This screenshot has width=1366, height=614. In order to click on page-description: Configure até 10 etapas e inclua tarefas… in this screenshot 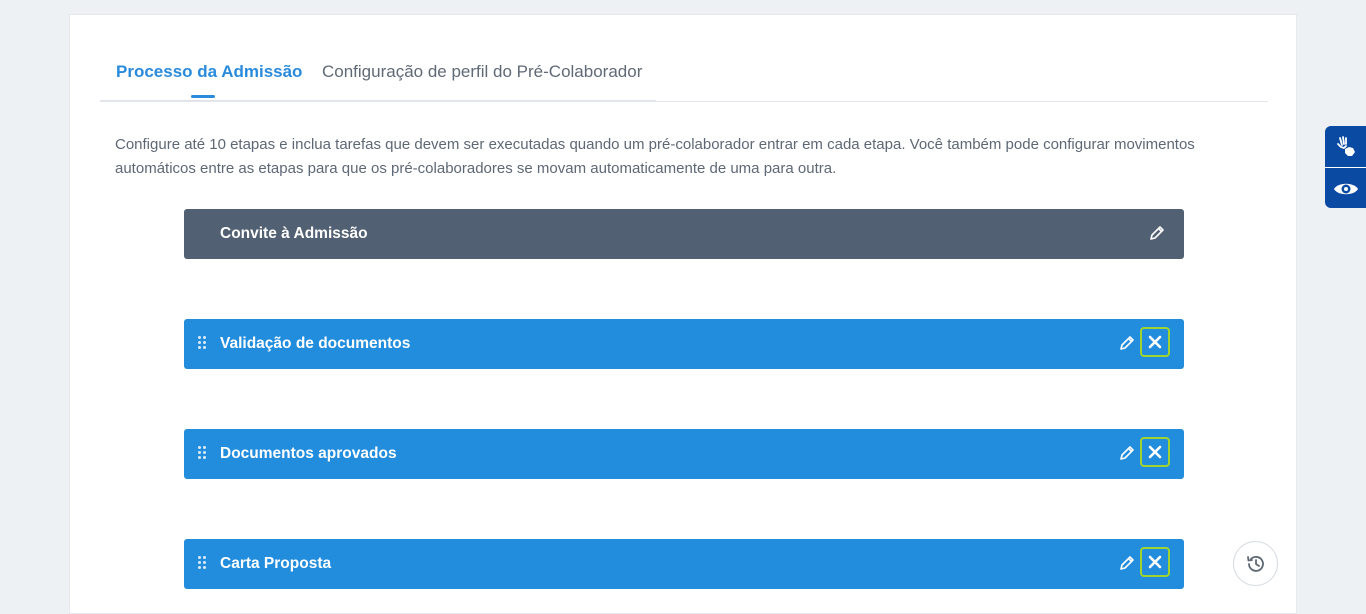, I will do `click(655, 156)`.